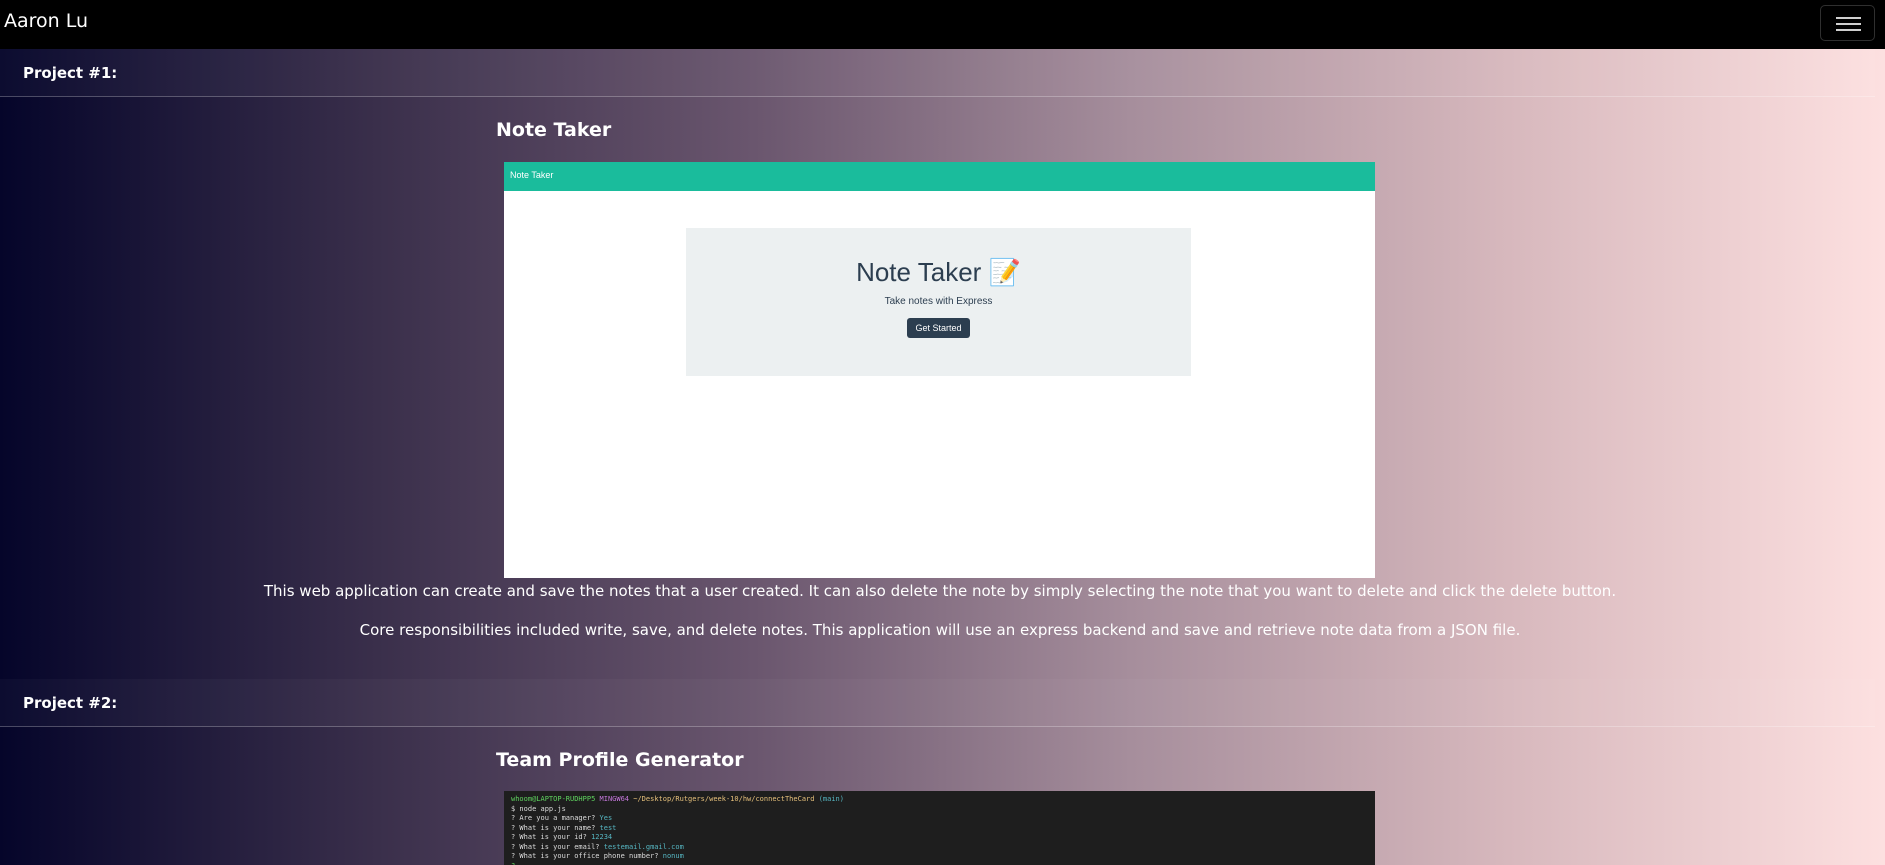 The height and width of the screenshot is (865, 1885). I want to click on project-2-header: Project #2:, so click(937, 703).